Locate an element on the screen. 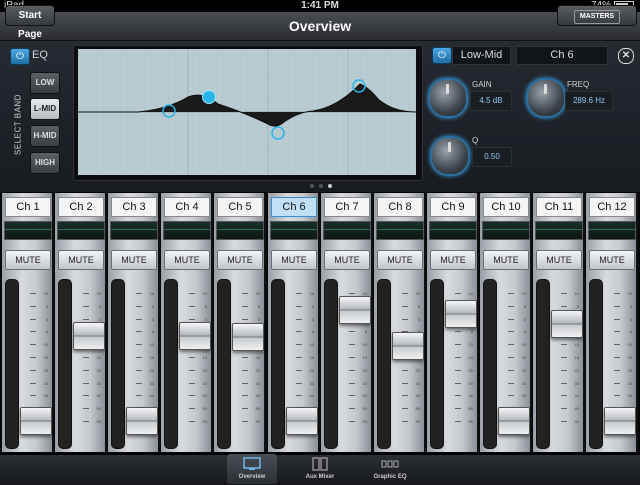 This screenshot has height=485, width=640. scale-label: 0 is located at coordinates (258, 319).